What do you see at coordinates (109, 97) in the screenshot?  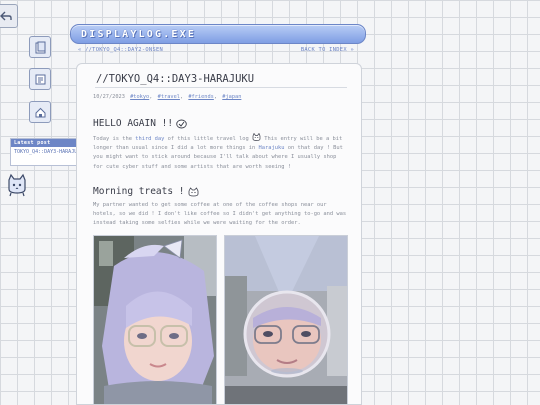 I see `post-date: 10/27/2023` at bounding box center [109, 97].